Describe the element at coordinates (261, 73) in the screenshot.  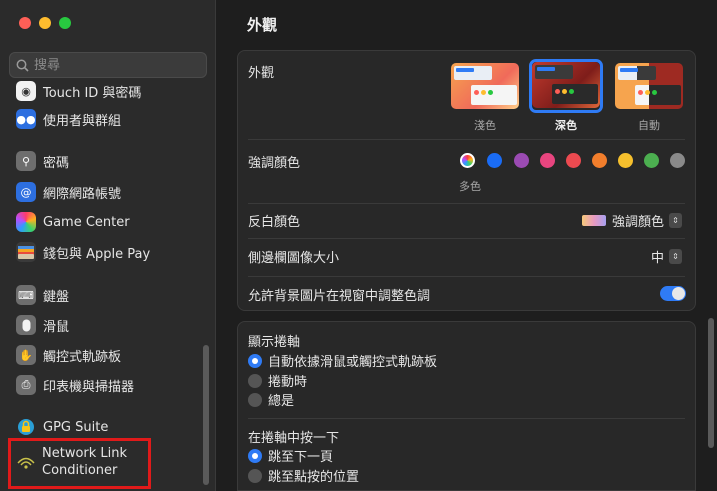
I see `appearance-label: 外觀` at that location.